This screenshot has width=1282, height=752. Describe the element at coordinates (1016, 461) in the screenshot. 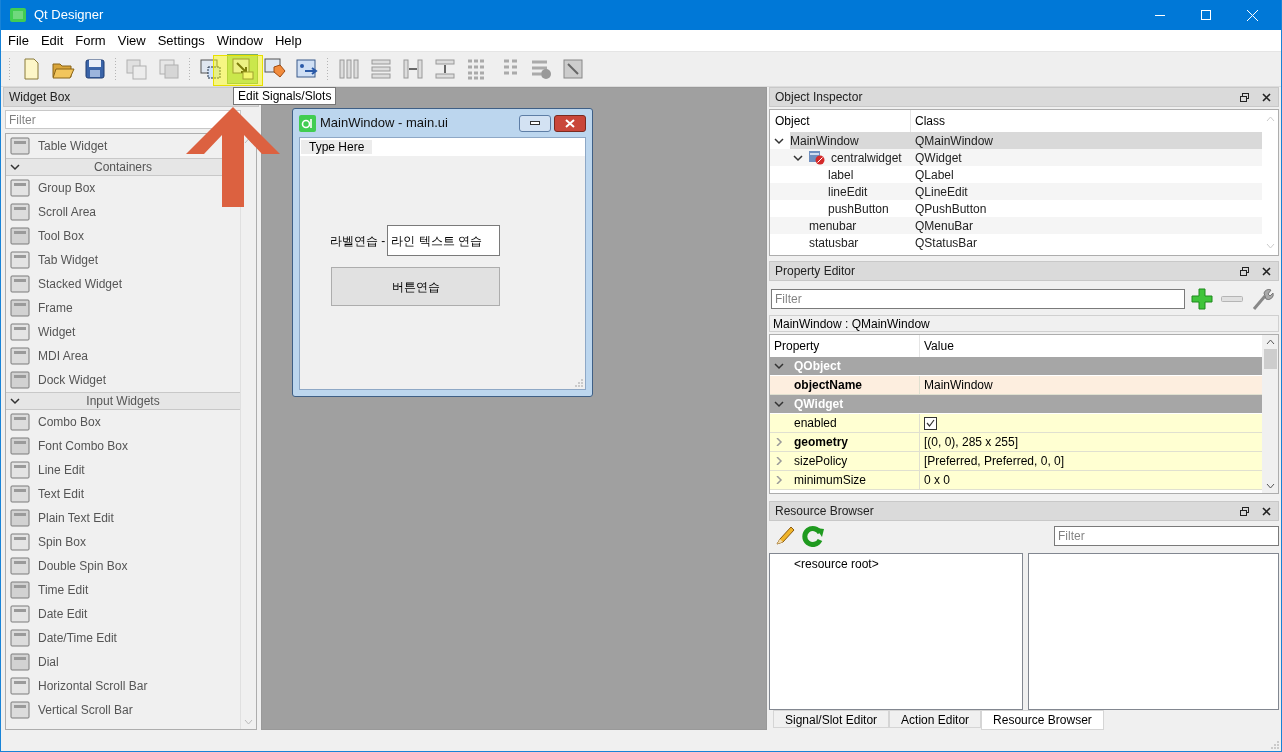

I see `property-row: sizePolicy [Preferred, Preferred, 0, 0]` at that location.